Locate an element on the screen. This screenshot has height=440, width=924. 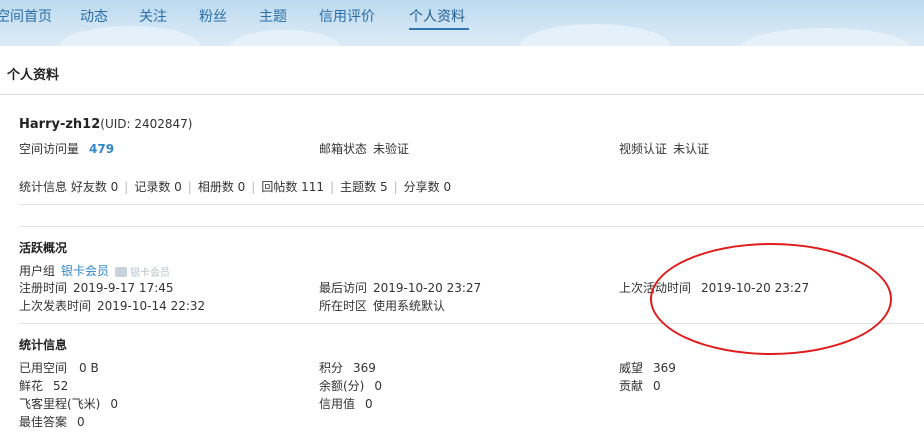
used-space-value: 0 B is located at coordinates (89, 368).